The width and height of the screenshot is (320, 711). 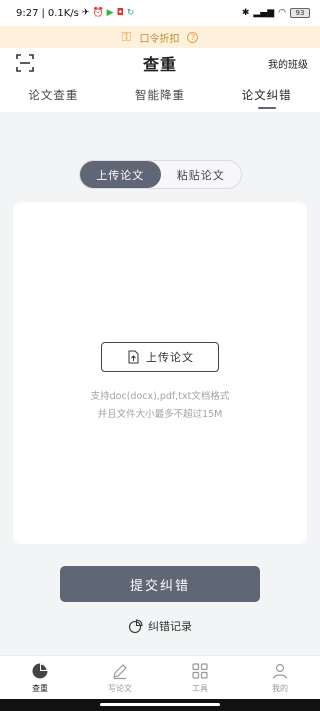 I want to click on nav-label: 查重, so click(x=40, y=688).